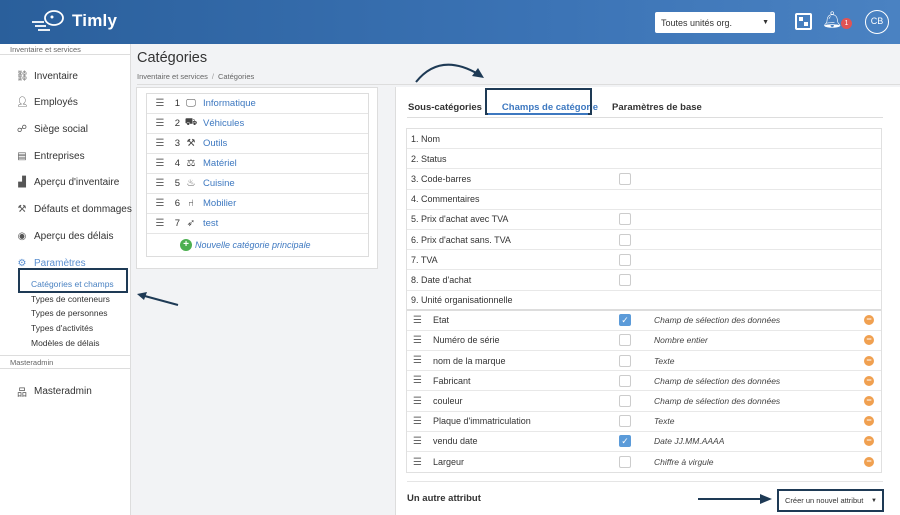  I want to click on tab-parametres-base: Paramètres de base, so click(657, 107).